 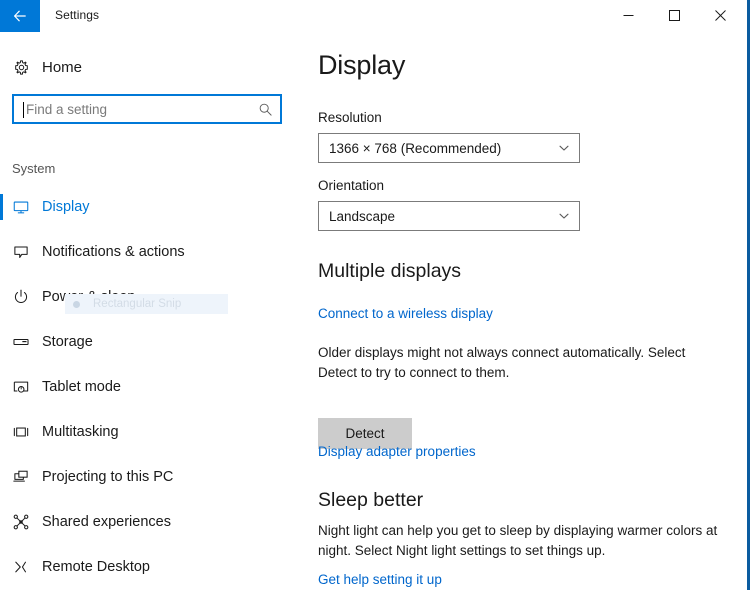 What do you see at coordinates (81, 386) in the screenshot?
I see `sidebar-item-label: Tablet mode` at bounding box center [81, 386].